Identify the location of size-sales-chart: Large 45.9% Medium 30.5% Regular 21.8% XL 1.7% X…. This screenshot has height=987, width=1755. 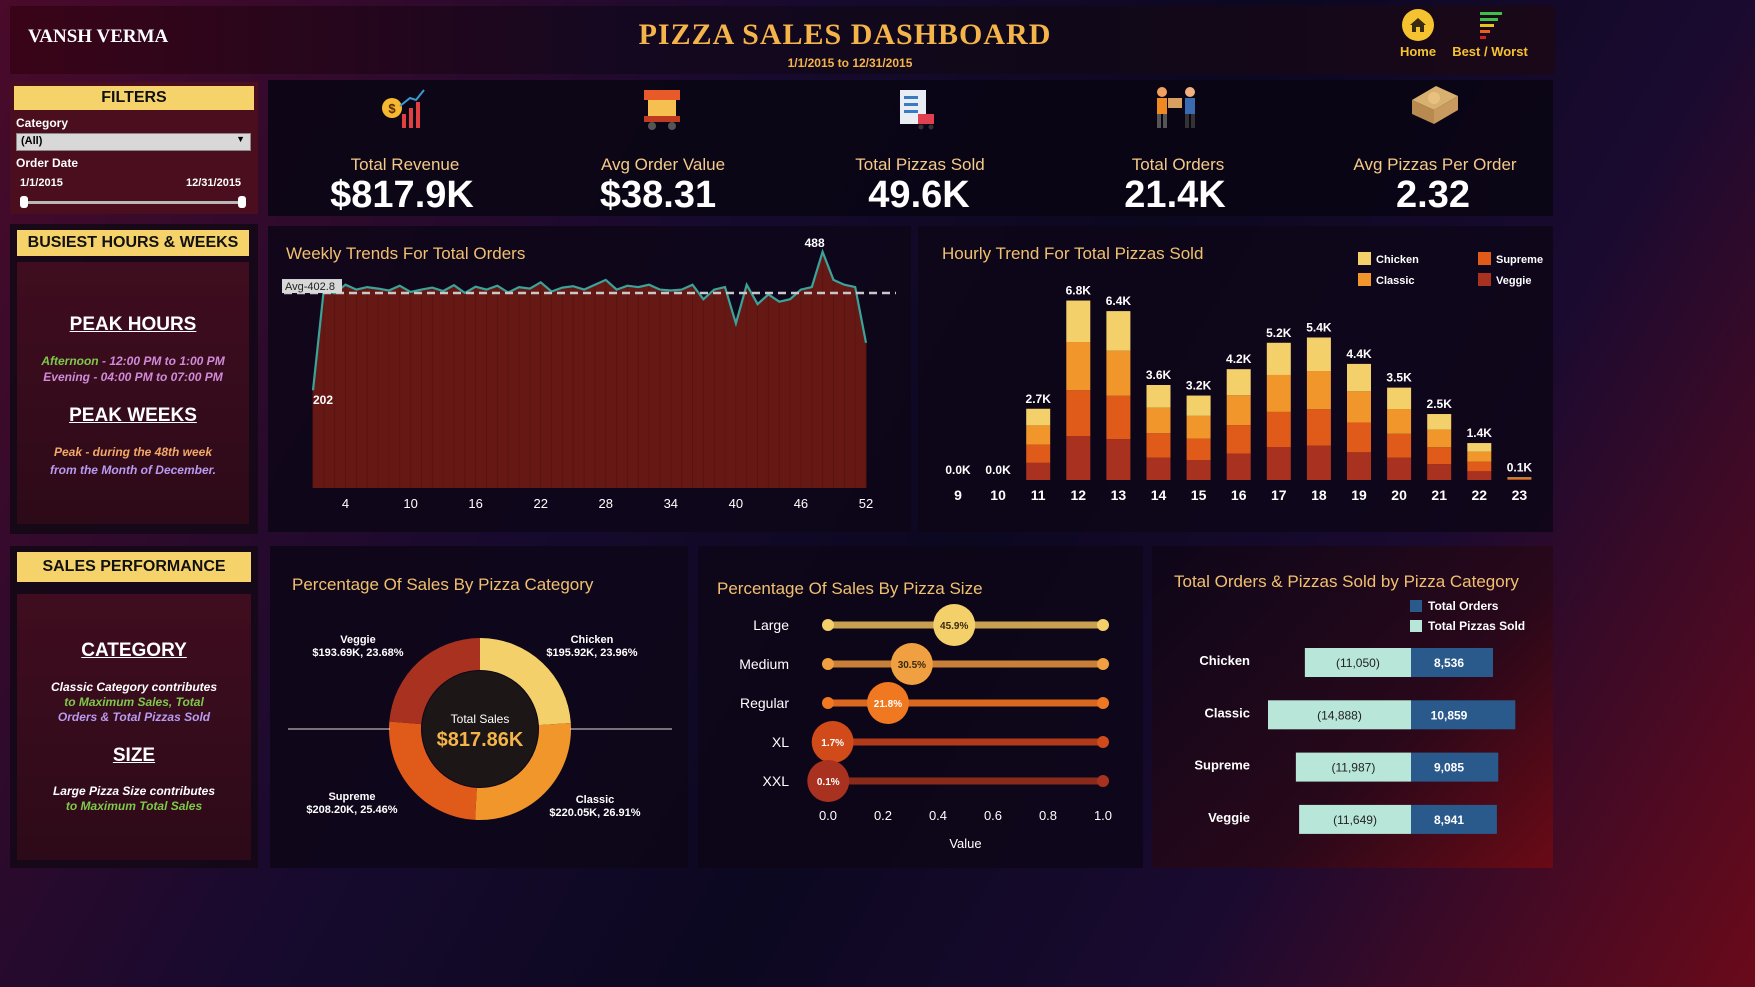
(920, 707).